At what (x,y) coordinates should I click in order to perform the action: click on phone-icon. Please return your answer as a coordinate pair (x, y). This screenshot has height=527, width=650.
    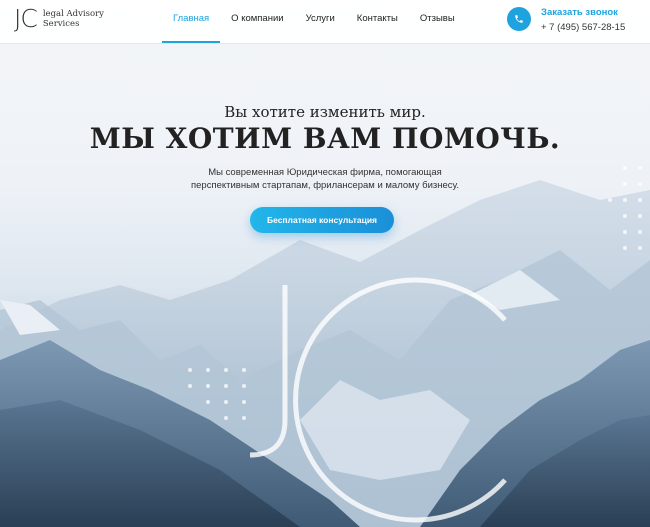
    Looking at the image, I should click on (519, 19).